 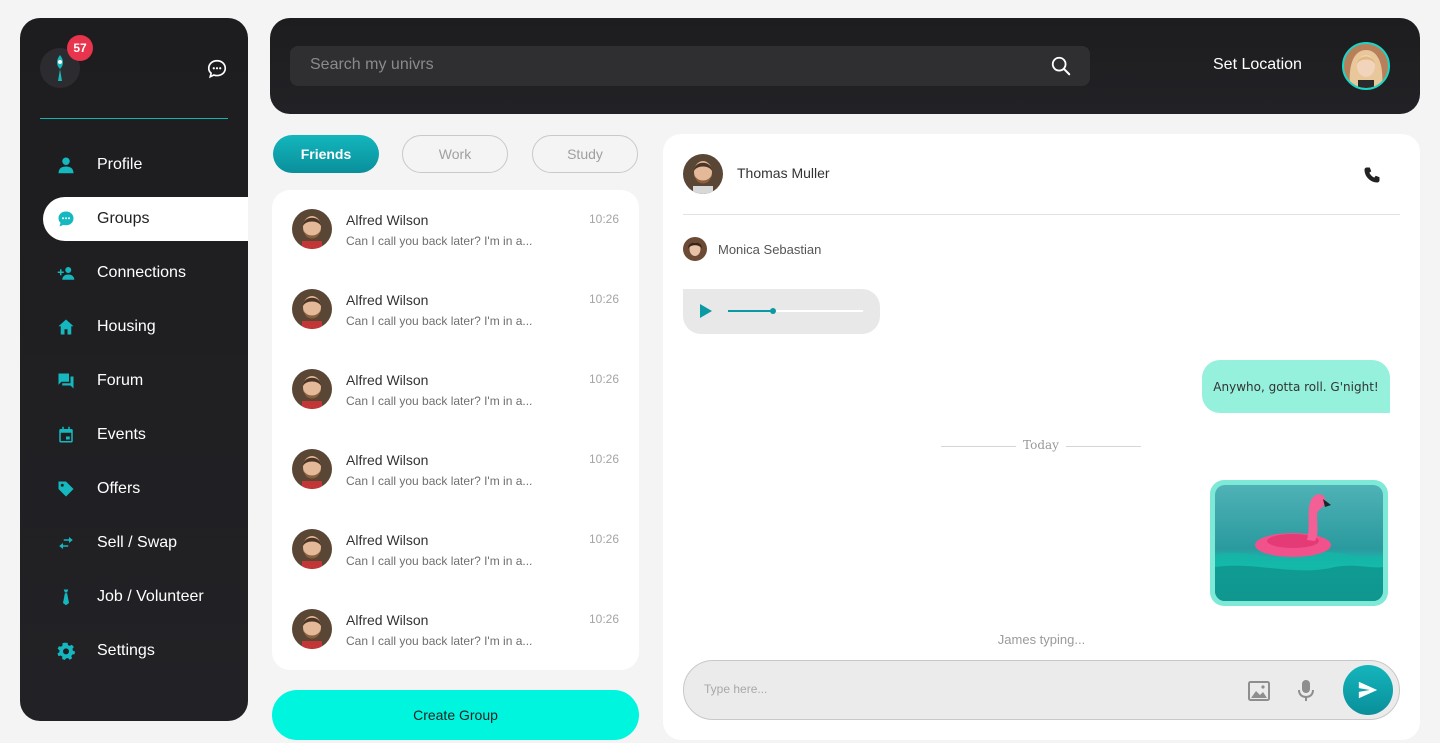 What do you see at coordinates (1257, 65) in the screenshot?
I see `set-location-link: Set Location` at bounding box center [1257, 65].